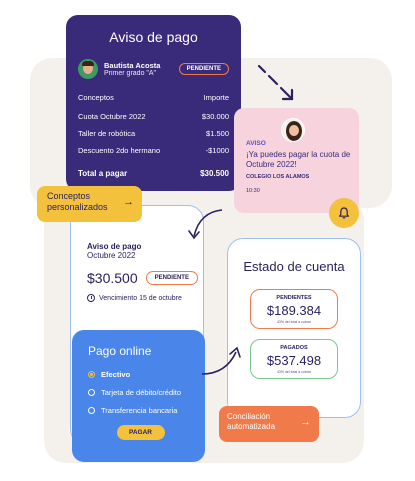  What do you see at coordinates (103, 173) in the screenshot?
I see `total-label: Total a pagar` at bounding box center [103, 173].